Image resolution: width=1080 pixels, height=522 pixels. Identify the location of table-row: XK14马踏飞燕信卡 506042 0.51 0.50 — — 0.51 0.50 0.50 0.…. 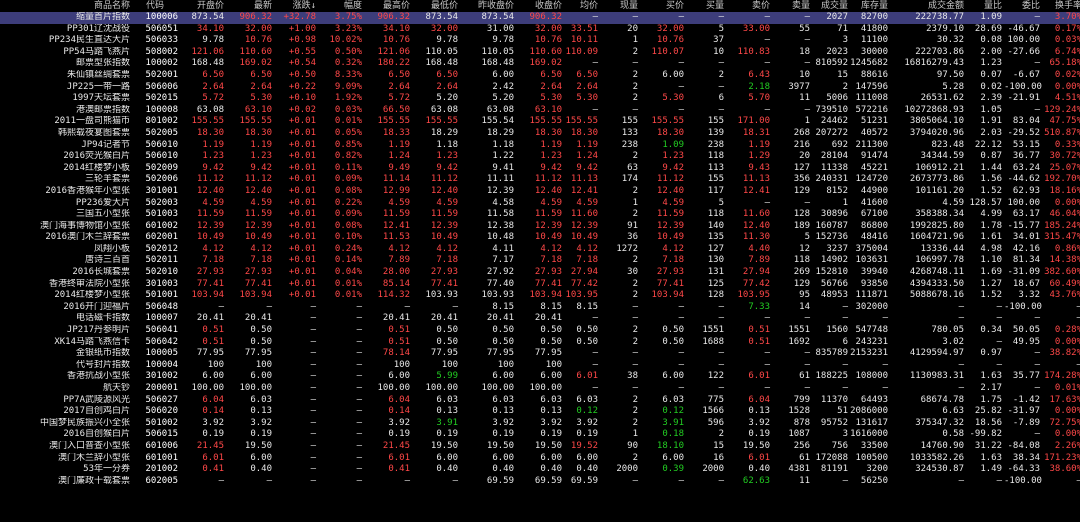
(540, 343).